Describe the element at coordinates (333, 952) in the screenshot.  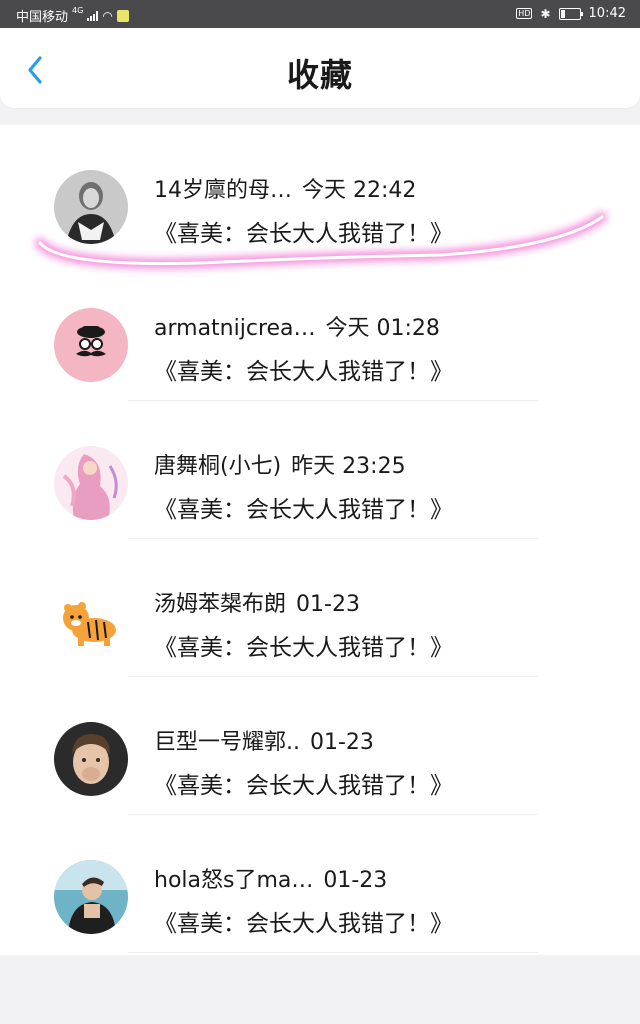
I see `divider` at that location.